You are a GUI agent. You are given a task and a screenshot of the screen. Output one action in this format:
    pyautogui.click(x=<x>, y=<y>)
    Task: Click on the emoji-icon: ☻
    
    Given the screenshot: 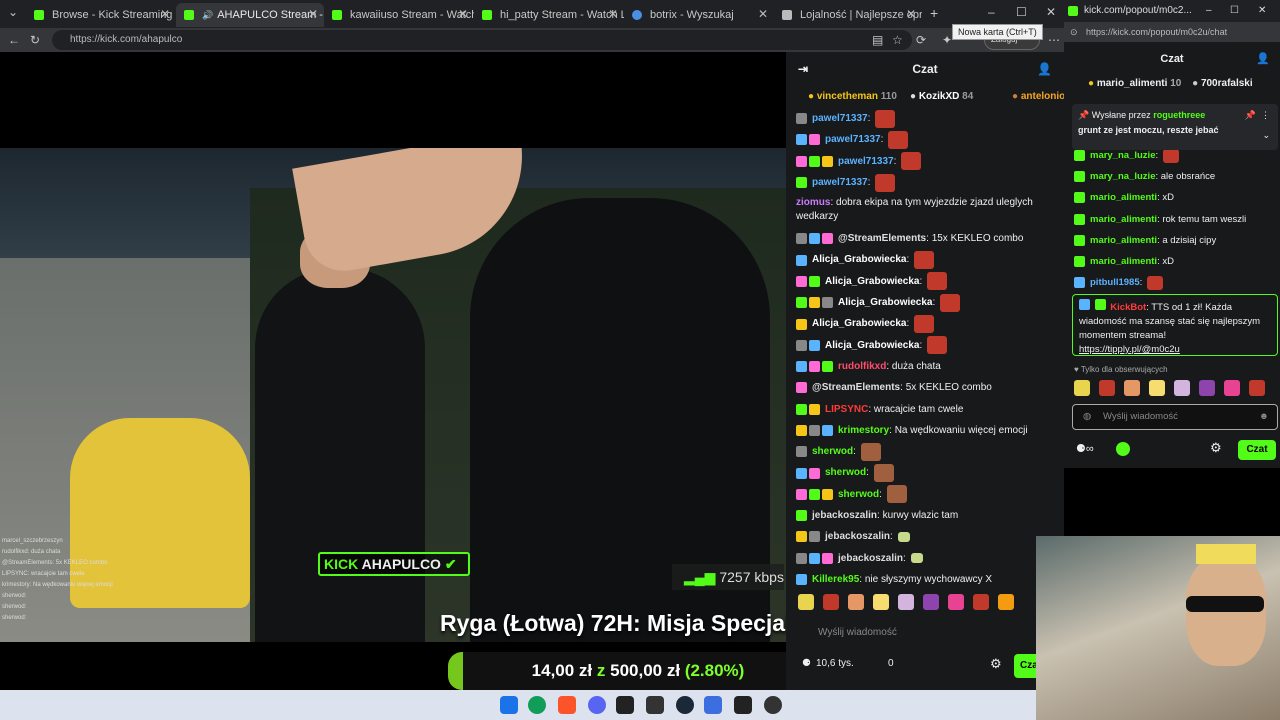 What is the action you would take?
    pyautogui.click(x=1264, y=417)
    